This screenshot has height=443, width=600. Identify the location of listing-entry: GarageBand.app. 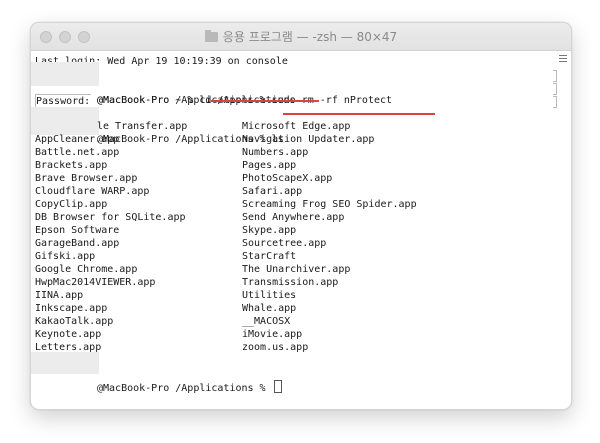
(77, 243).